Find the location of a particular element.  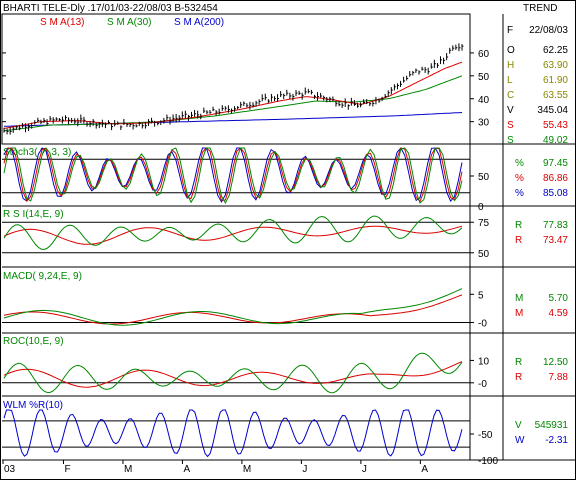

ytick-label: -50 is located at coordinates (485, 435).